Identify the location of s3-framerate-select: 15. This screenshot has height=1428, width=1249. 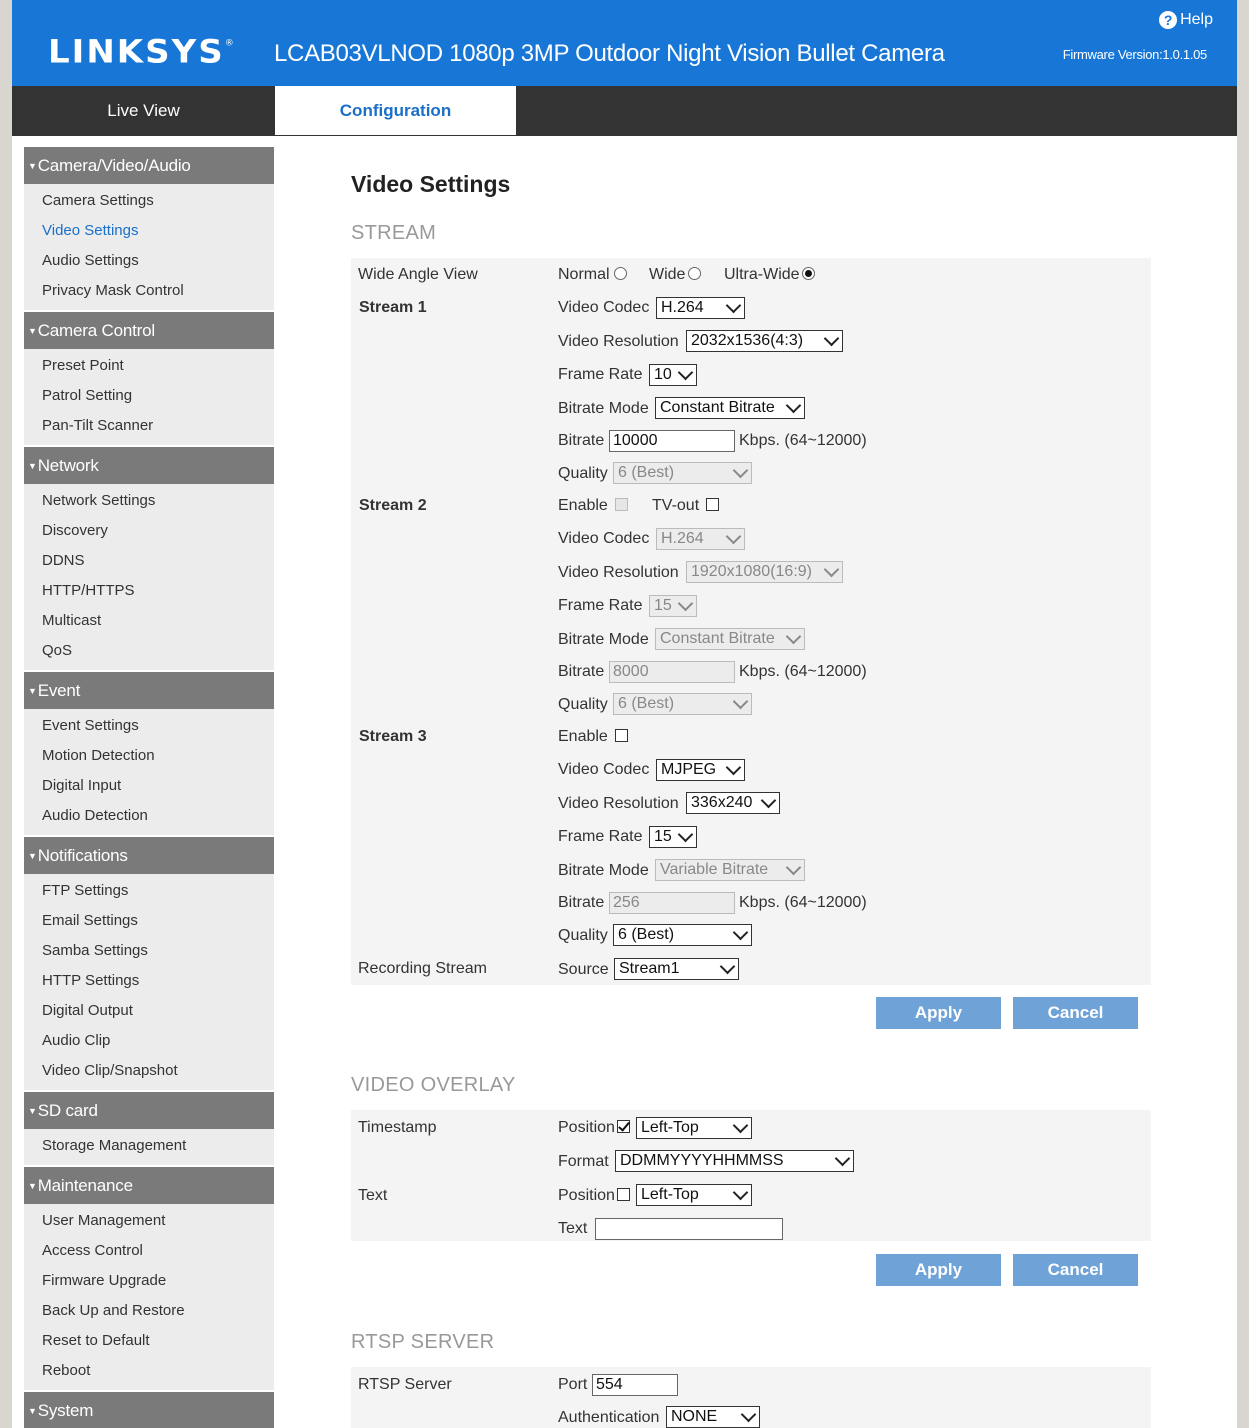
(673, 837).